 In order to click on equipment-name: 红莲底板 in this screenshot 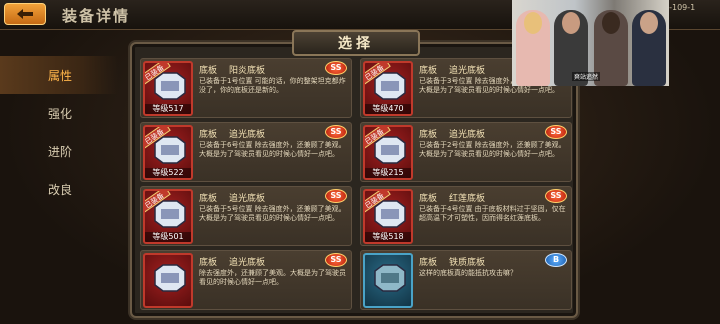, I will do `click(467, 199)`.